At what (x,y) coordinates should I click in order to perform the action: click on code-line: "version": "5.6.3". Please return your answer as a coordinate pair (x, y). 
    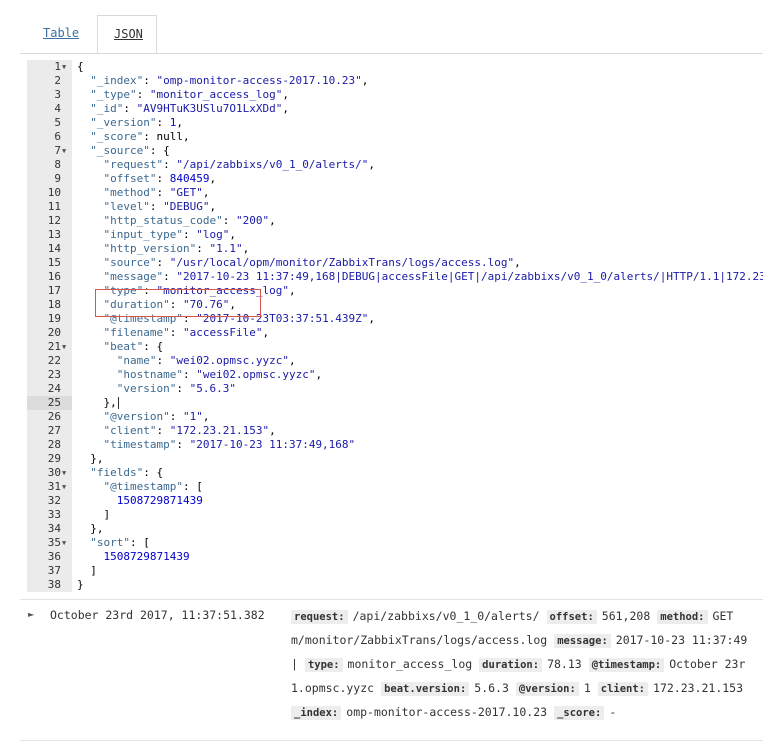
    Looking at the image, I should click on (156, 389).